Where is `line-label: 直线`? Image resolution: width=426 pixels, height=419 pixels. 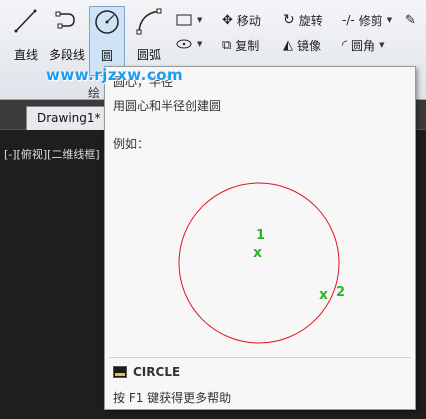
line-label: 直线 is located at coordinates (25, 55).